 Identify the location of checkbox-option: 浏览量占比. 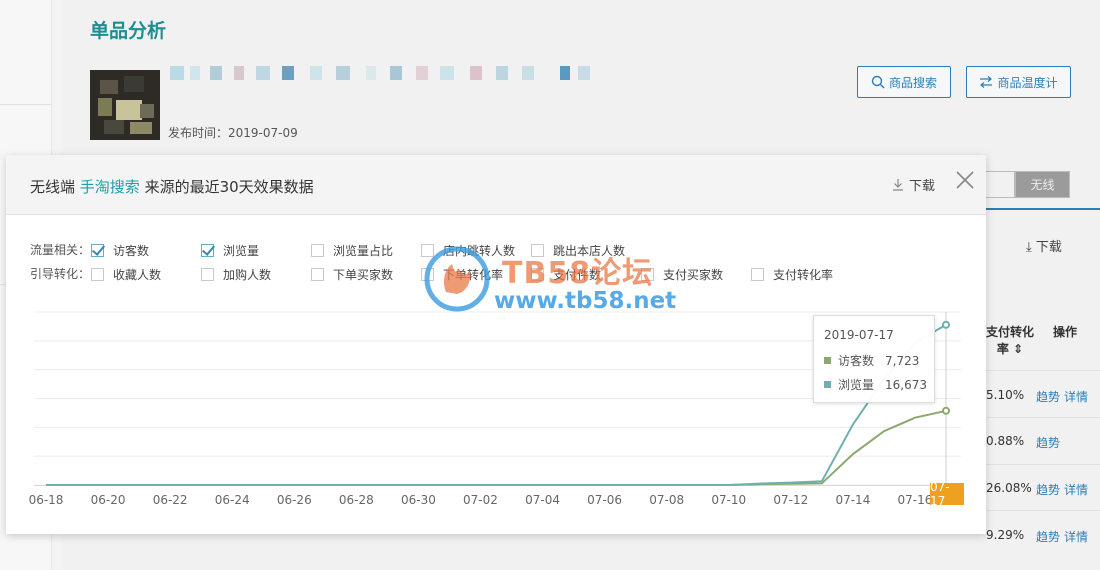
(352, 250).